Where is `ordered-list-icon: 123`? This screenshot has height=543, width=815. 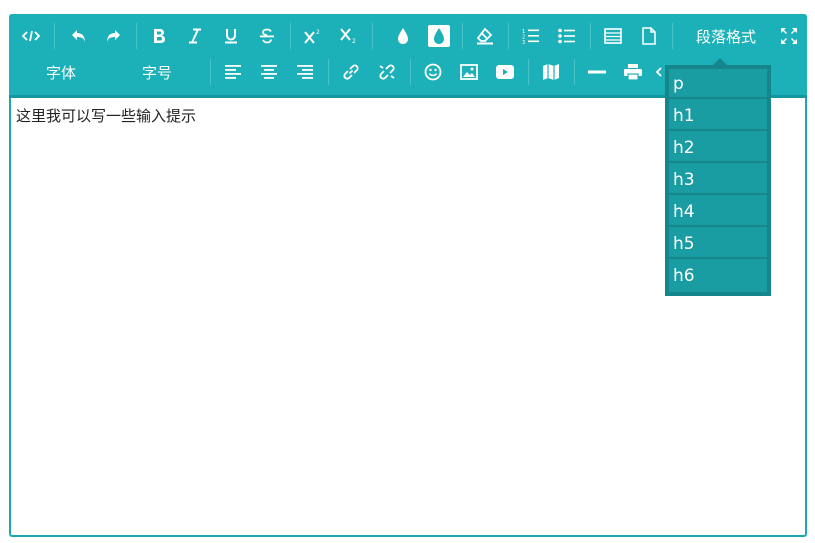
ordered-list-icon: 123 is located at coordinates (531, 36).